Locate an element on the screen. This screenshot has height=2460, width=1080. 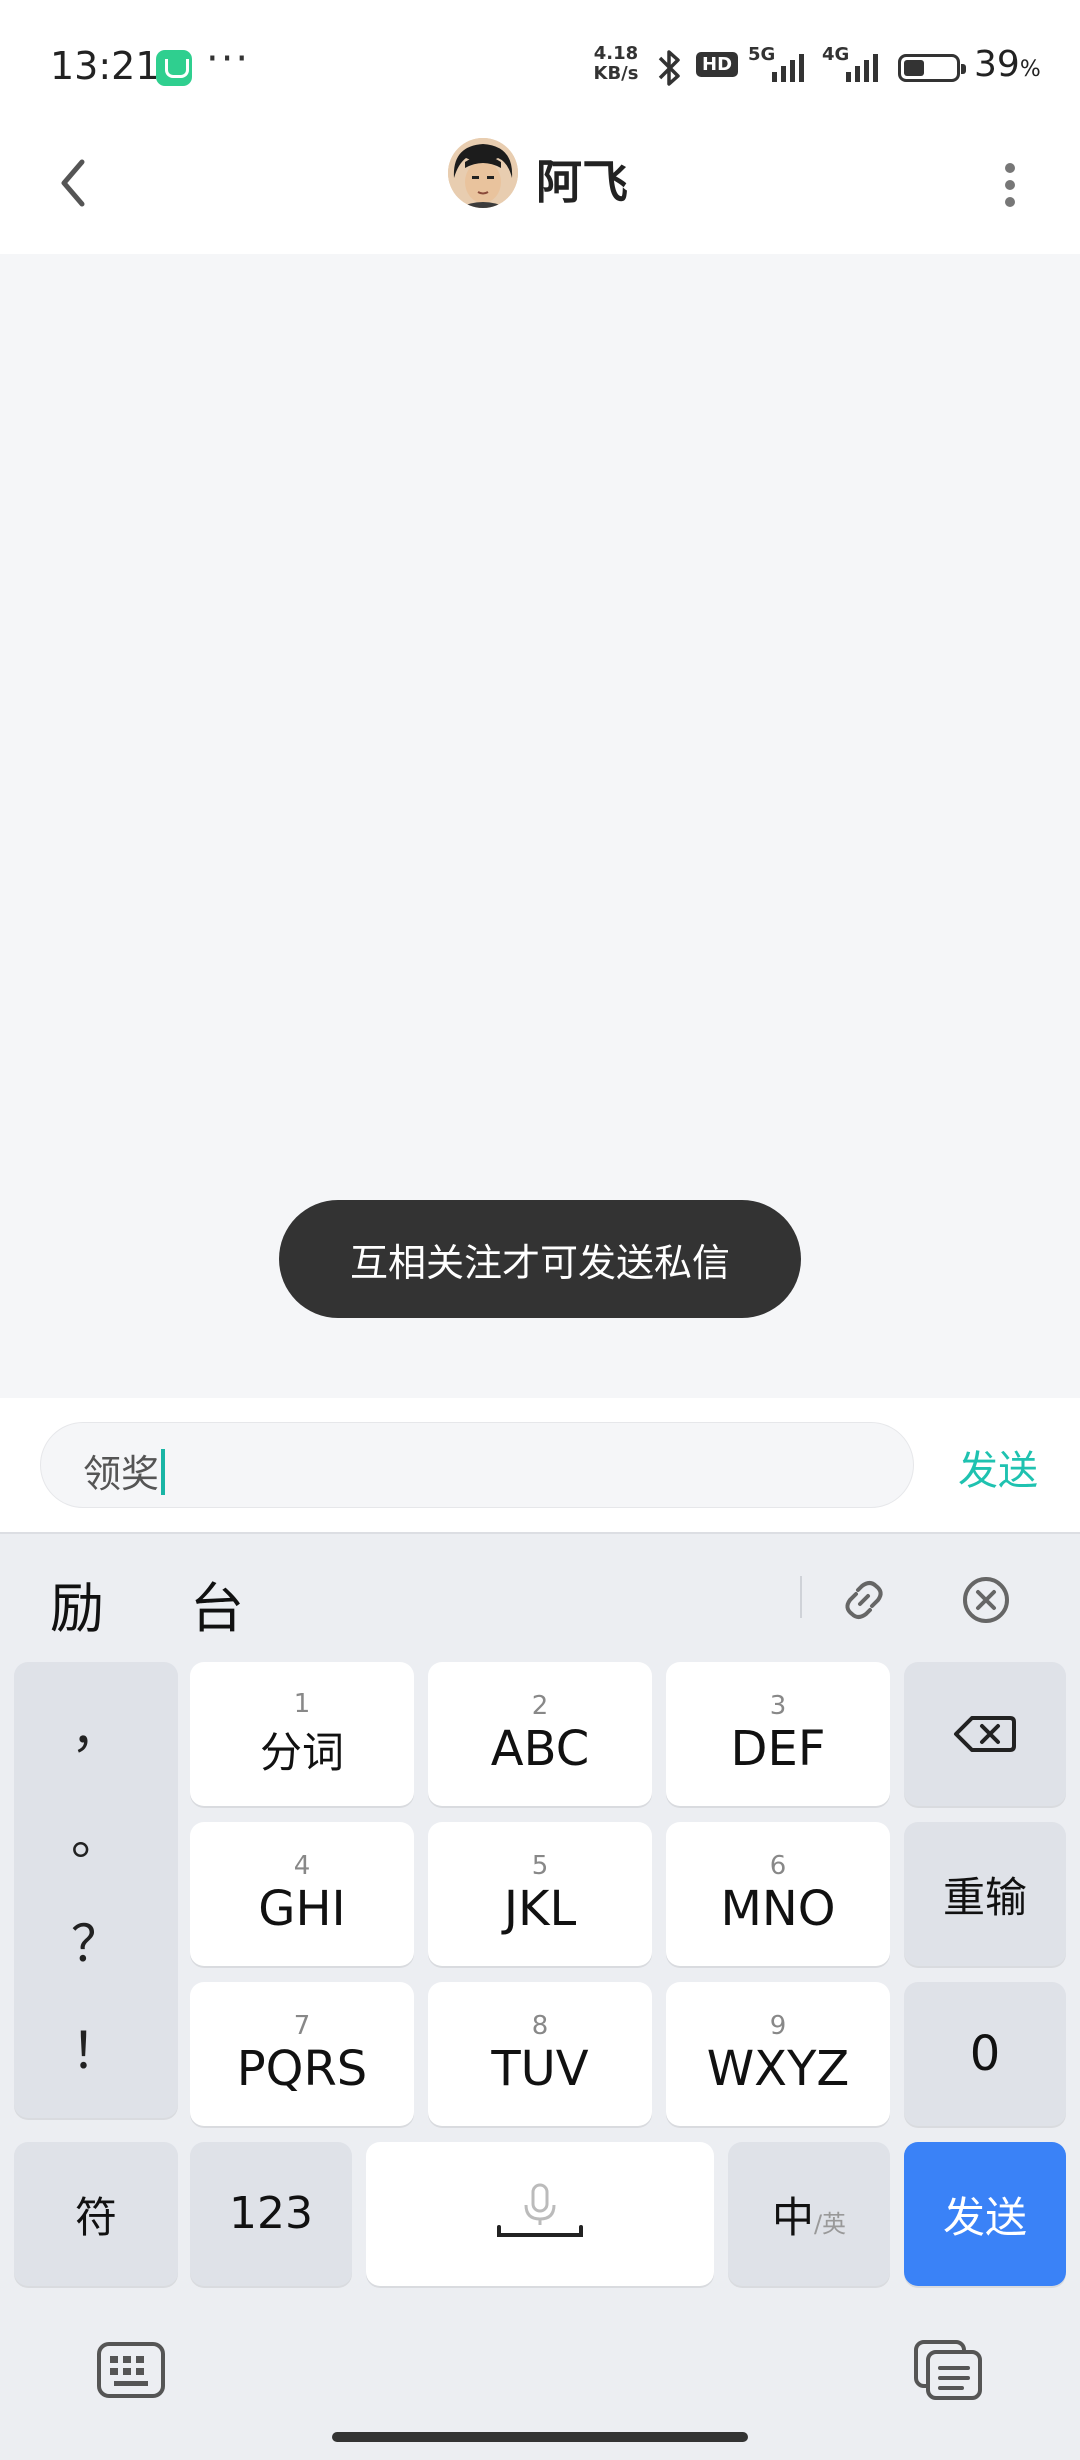
battery-percent-sign: % is located at coordinates (1030, 69).